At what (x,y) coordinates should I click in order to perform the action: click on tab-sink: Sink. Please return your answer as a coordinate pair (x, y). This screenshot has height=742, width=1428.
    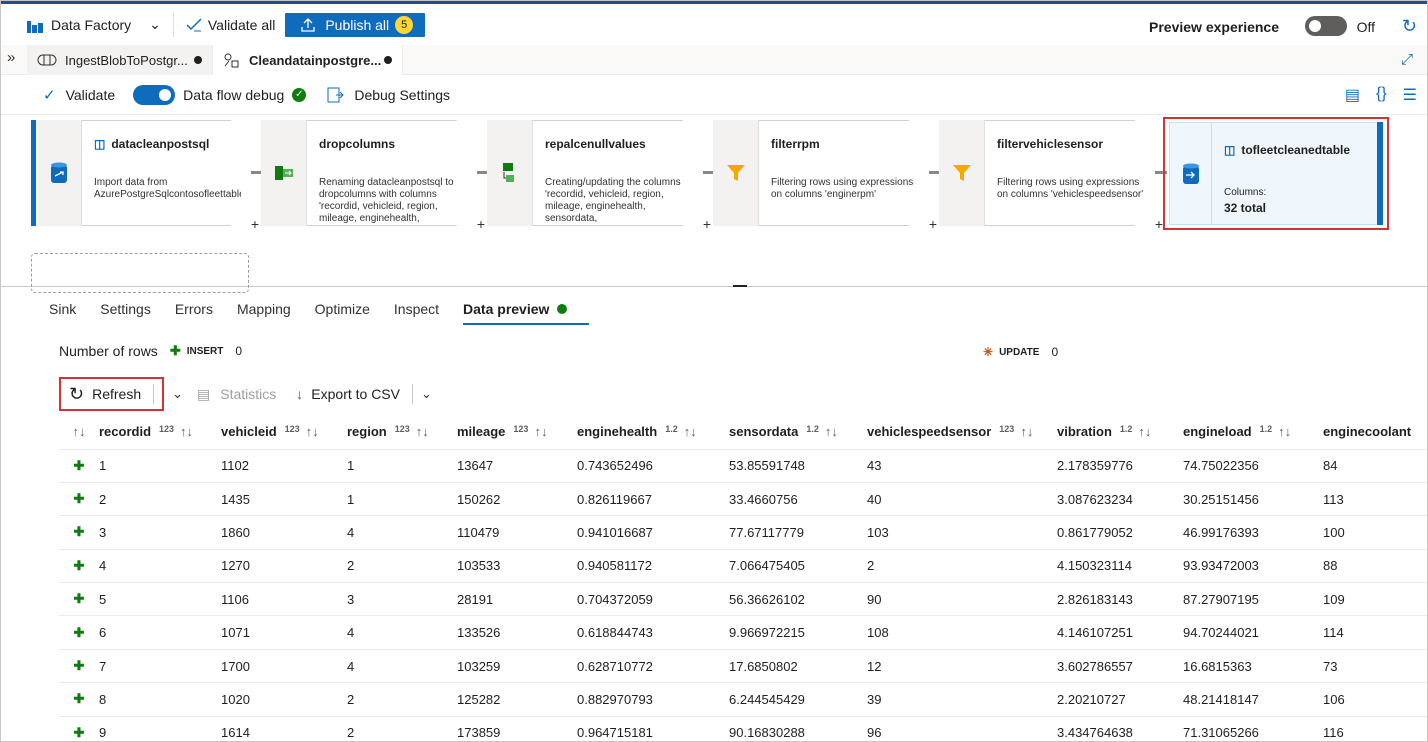
    Looking at the image, I should click on (62, 309).